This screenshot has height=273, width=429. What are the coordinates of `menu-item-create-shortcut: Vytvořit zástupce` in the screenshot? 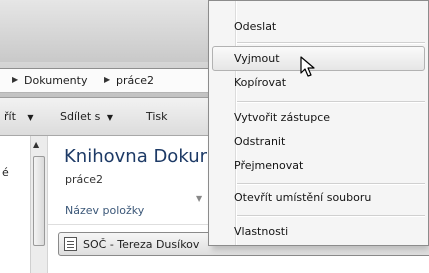 It's located at (282, 117).